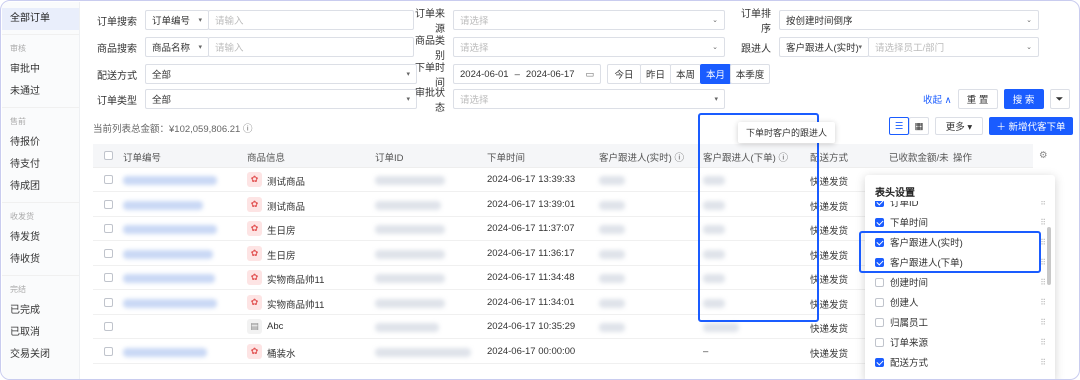 The width and height of the screenshot is (1080, 380). I want to click on settings-highlight, so click(950, 252).